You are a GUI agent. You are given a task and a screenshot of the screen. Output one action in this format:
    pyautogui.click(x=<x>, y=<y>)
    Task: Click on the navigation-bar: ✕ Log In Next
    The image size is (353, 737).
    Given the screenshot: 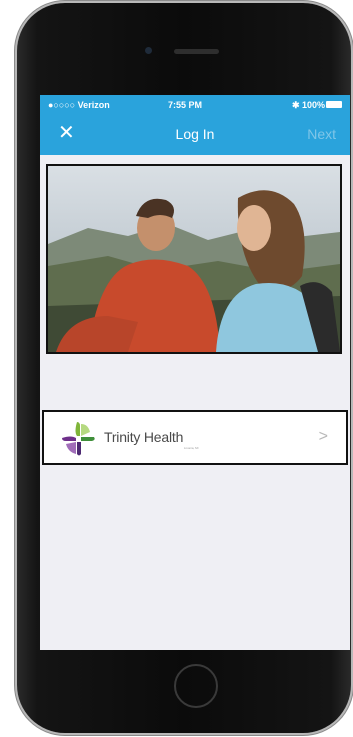 What is the action you would take?
    pyautogui.click(x=195, y=135)
    